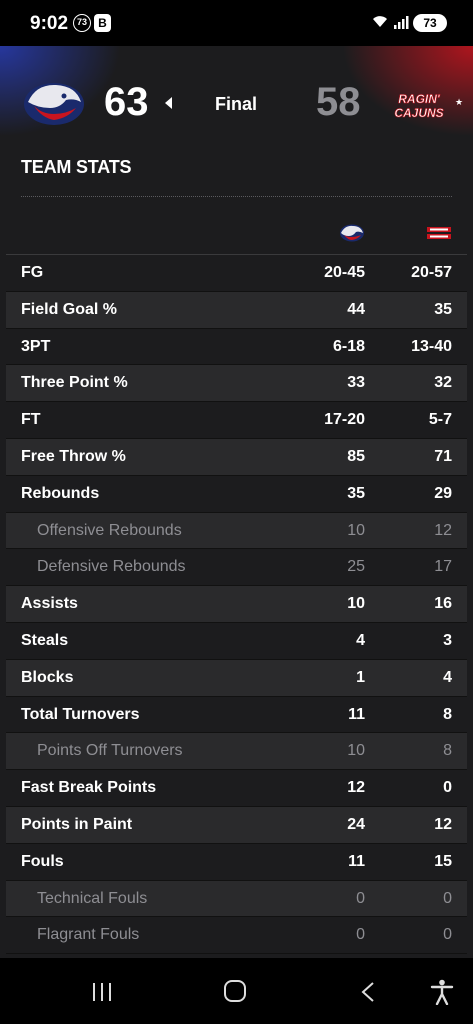 The height and width of the screenshot is (1024, 473). What do you see at coordinates (109, 530) in the screenshot?
I see `stat-label: Offensive Rebounds` at bounding box center [109, 530].